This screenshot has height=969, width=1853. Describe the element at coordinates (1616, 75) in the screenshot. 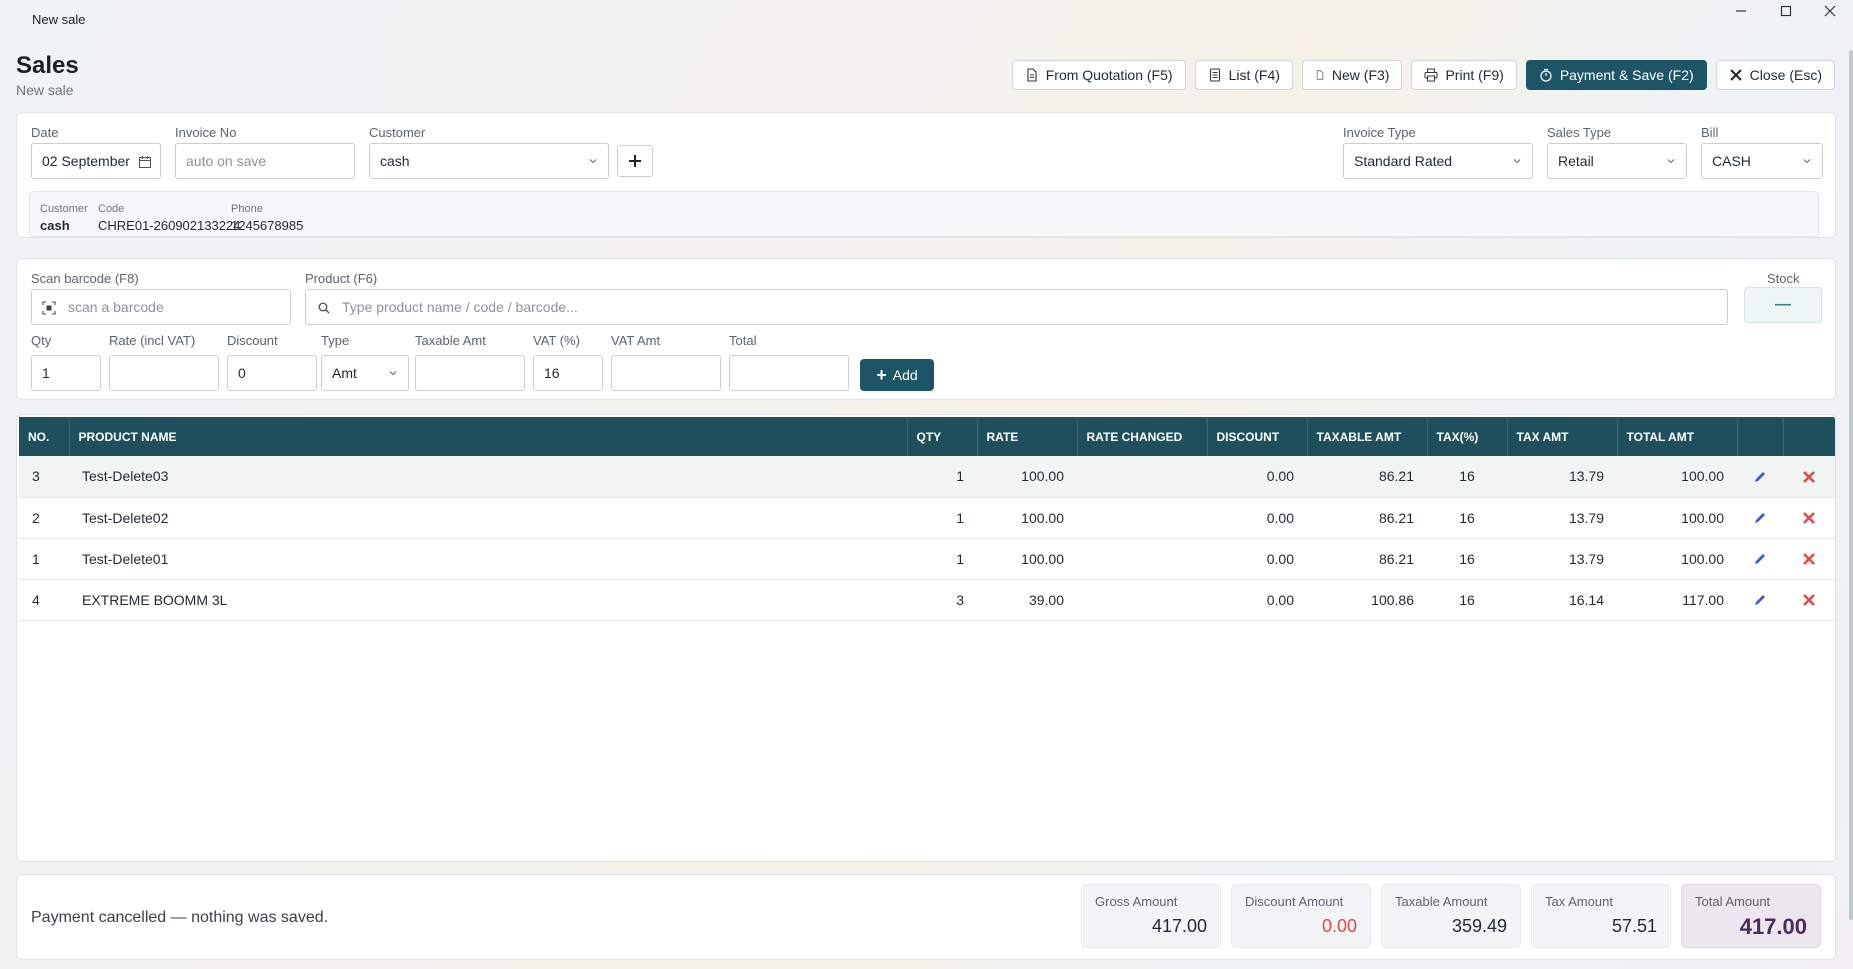

I see `payment-save-button: Payment & Save (F2)` at that location.